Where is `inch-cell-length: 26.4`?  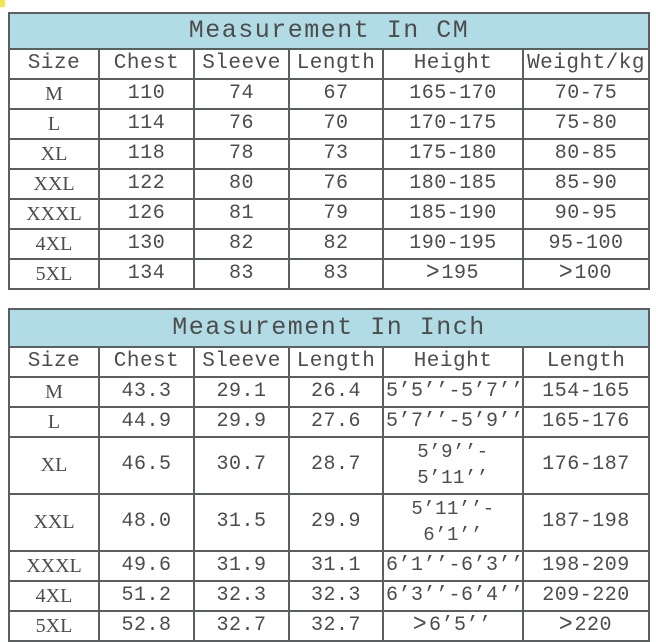 inch-cell-length: 26.4 is located at coordinates (336, 392).